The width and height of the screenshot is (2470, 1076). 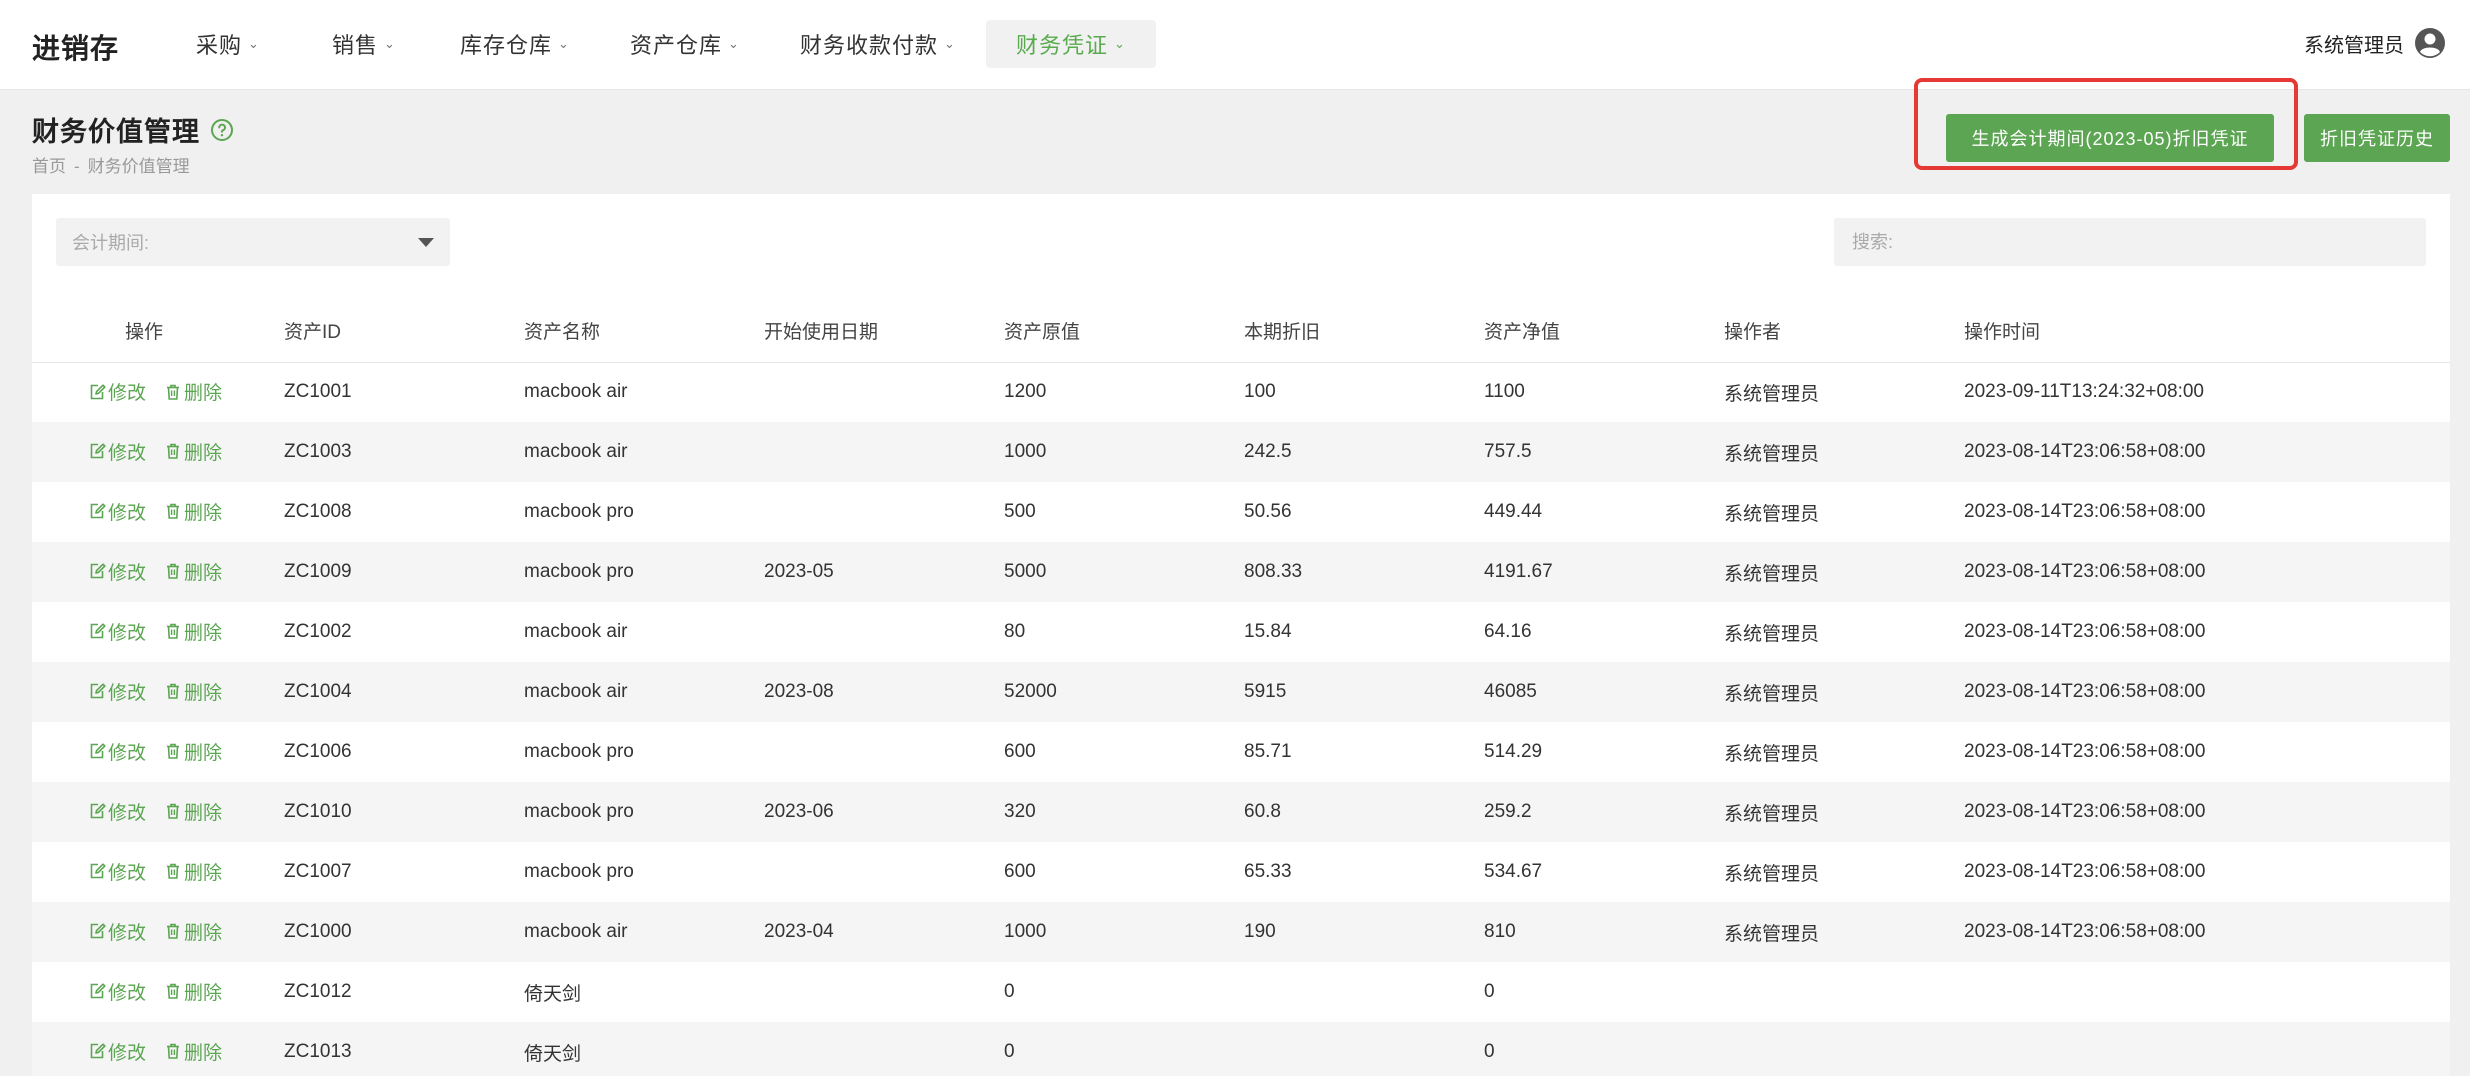 I want to click on page-title: 财务价值管理, so click(x=133, y=129).